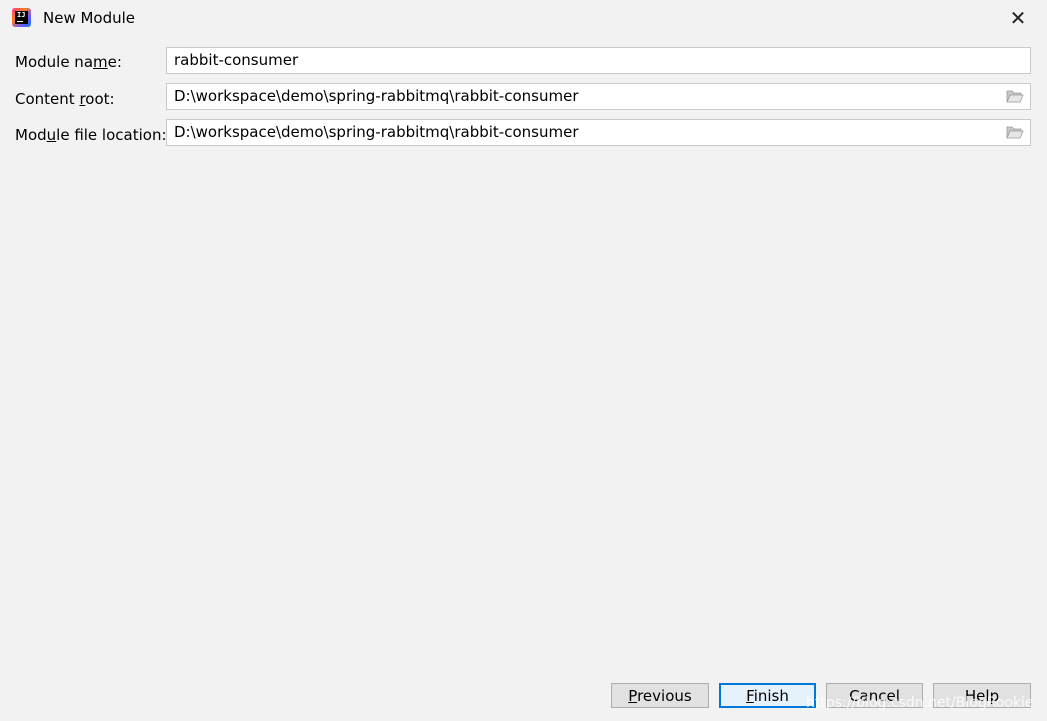 Image resolution: width=1047 pixels, height=721 pixels. I want to click on module-name-label: Module name:, so click(68, 62).